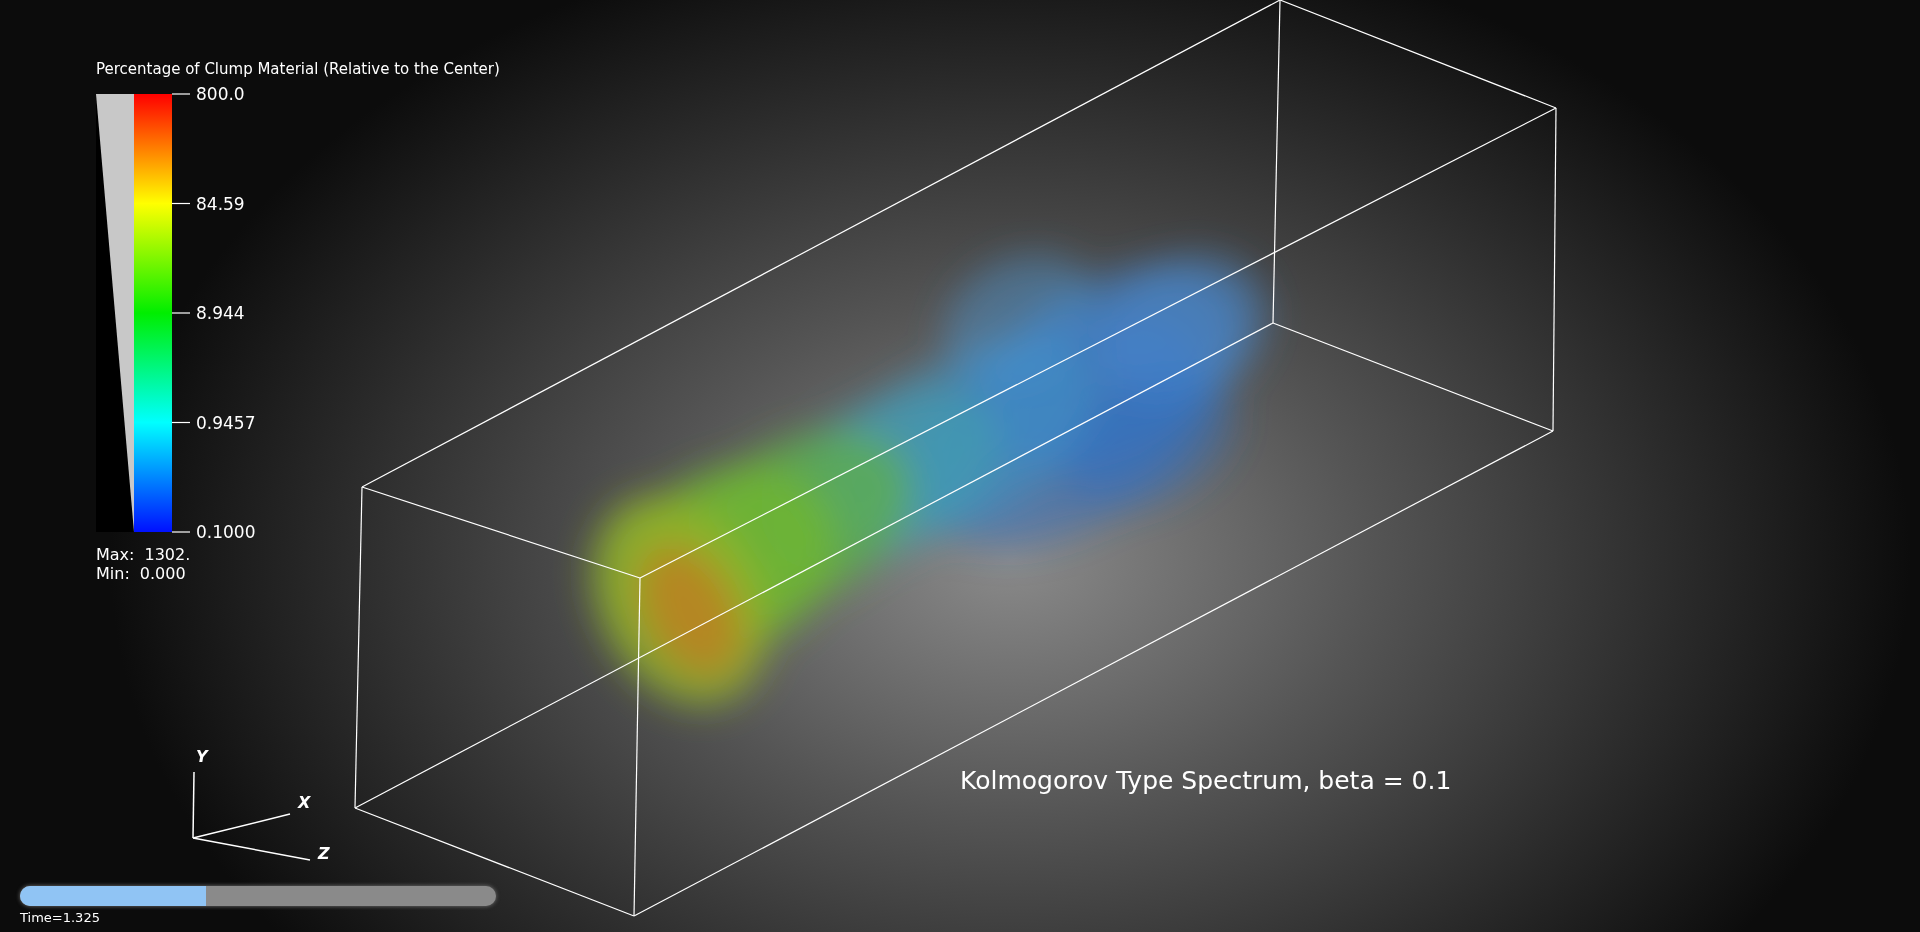  What do you see at coordinates (226, 532) in the screenshot?
I see `tick-label: 0.1000` at bounding box center [226, 532].